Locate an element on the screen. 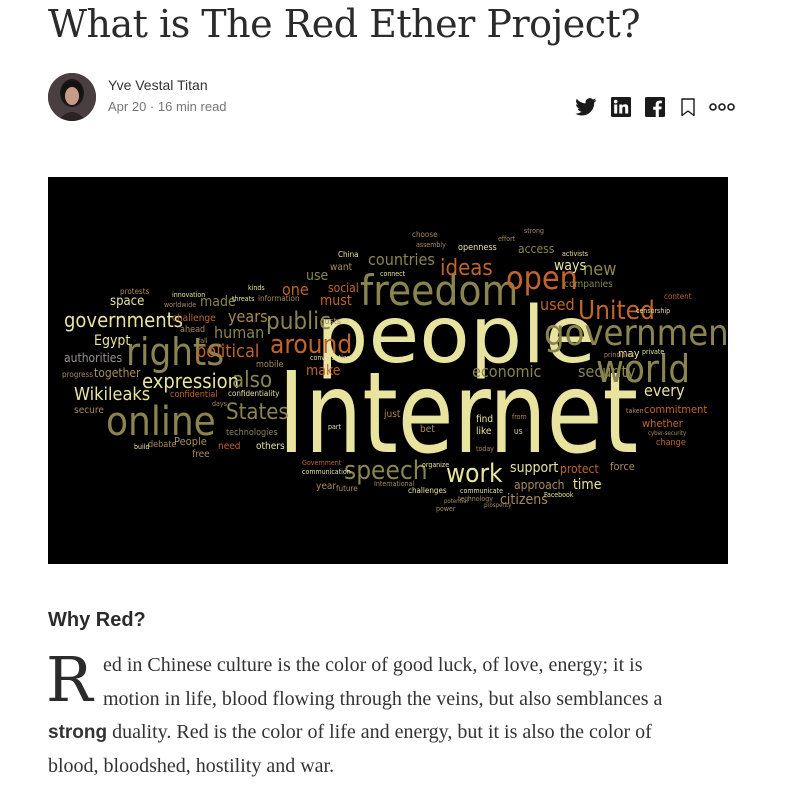 The height and width of the screenshot is (803, 802). word-cloud-word: organize is located at coordinates (435, 465).